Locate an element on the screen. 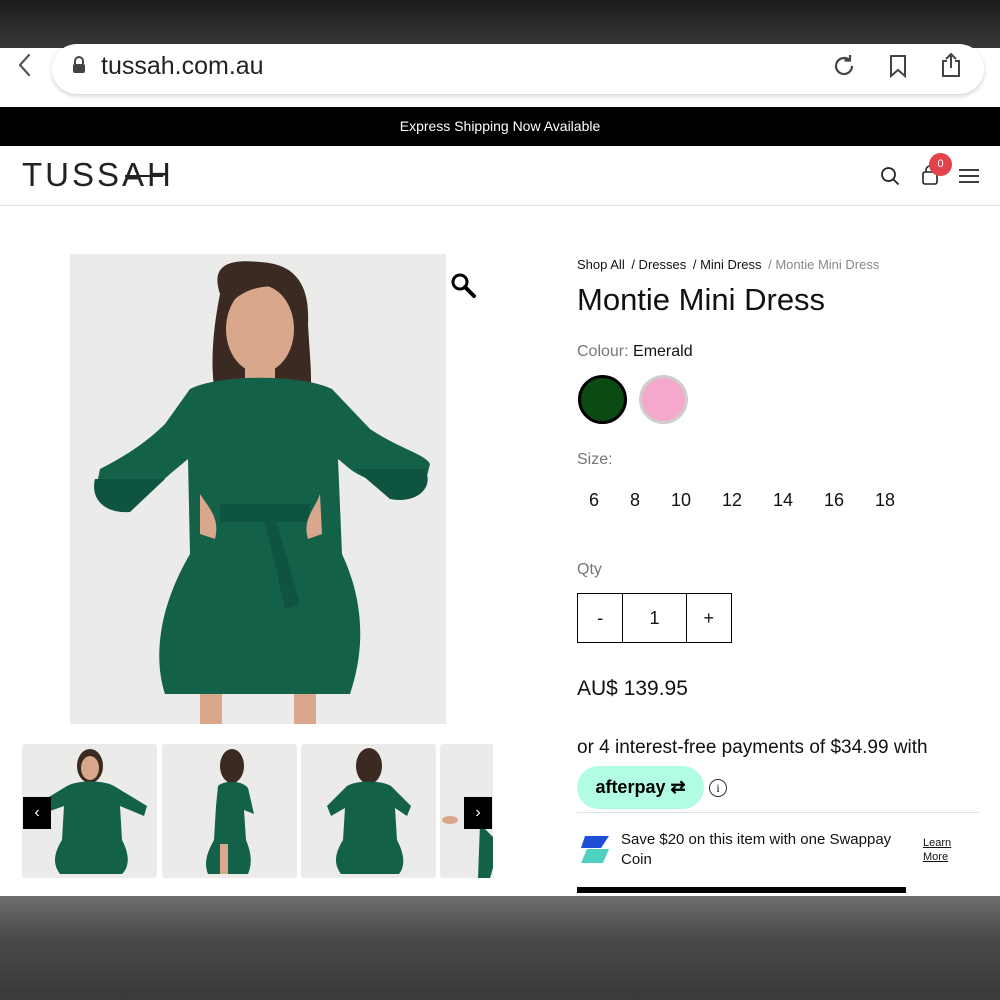  afterpay-badge: afterpay ⇄ is located at coordinates (640, 787).